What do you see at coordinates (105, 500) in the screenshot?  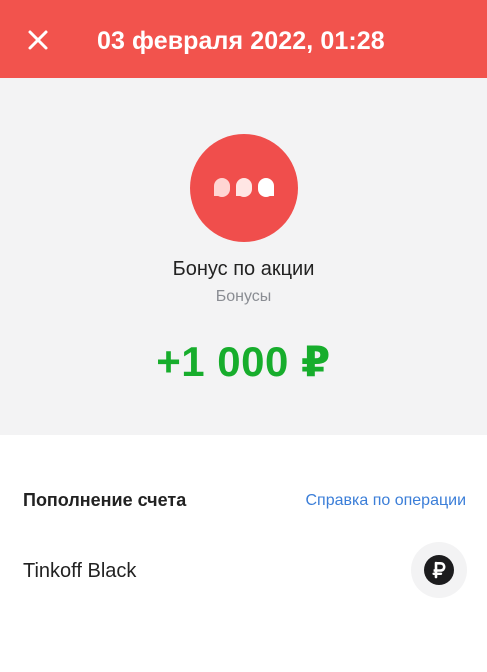 I see `section-title: Пополнение счета` at bounding box center [105, 500].